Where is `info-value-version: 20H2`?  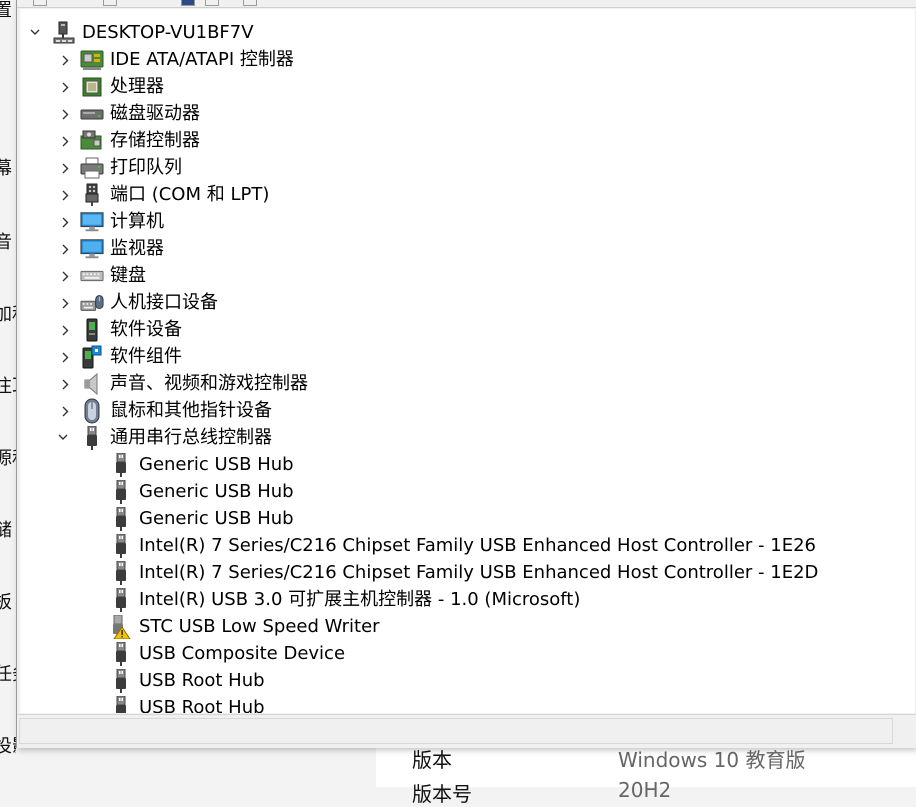
info-value-version: 20H2 is located at coordinates (645, 790).